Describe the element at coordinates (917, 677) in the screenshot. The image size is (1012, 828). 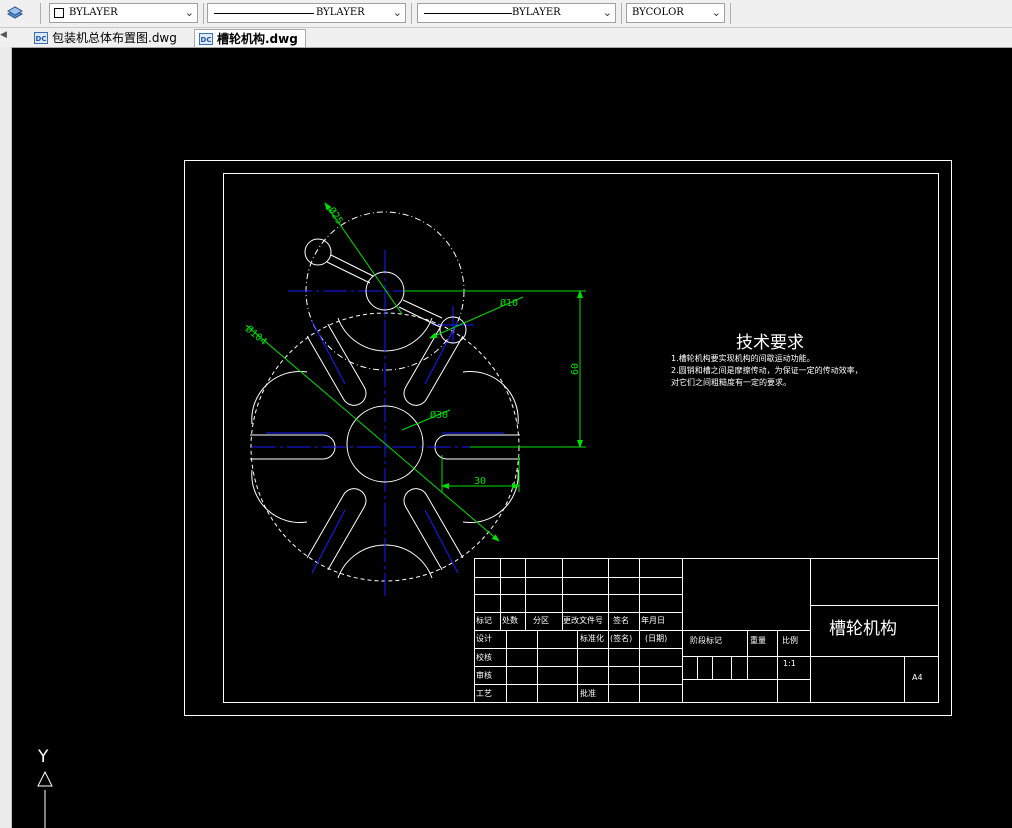
I see `svg-text: A4` at that location.